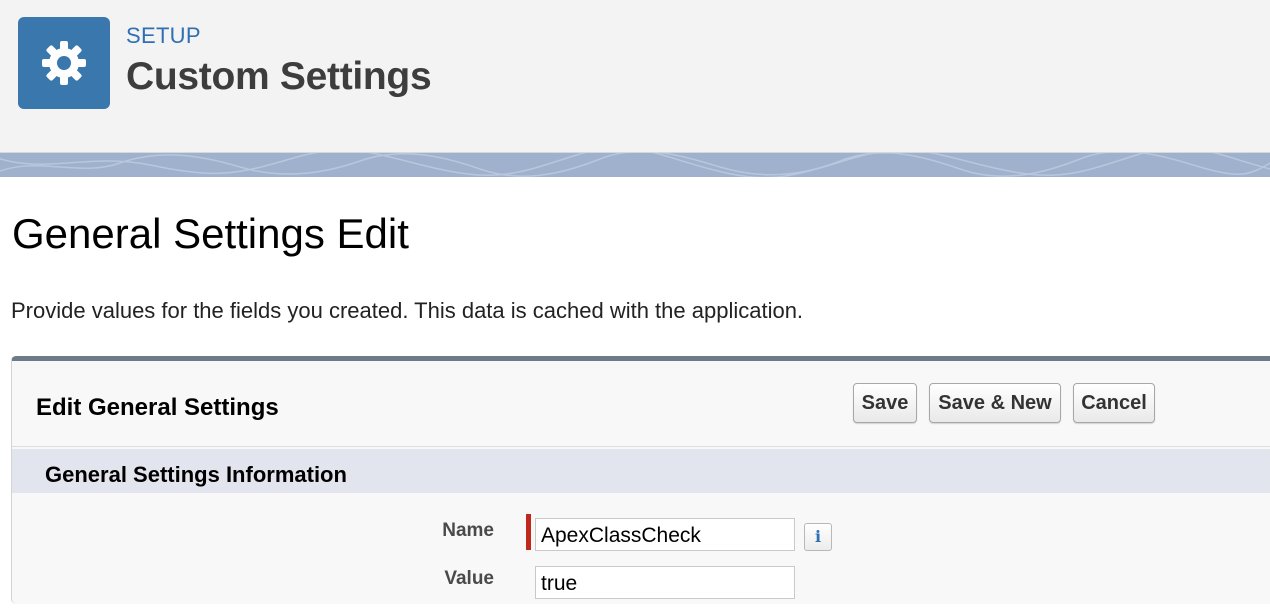 The image size is (1270, 608). What do you see at coordinates (196, 474) in the screenshot?
I see `section-title: General Settings Information` at bounding box center [196, 474].